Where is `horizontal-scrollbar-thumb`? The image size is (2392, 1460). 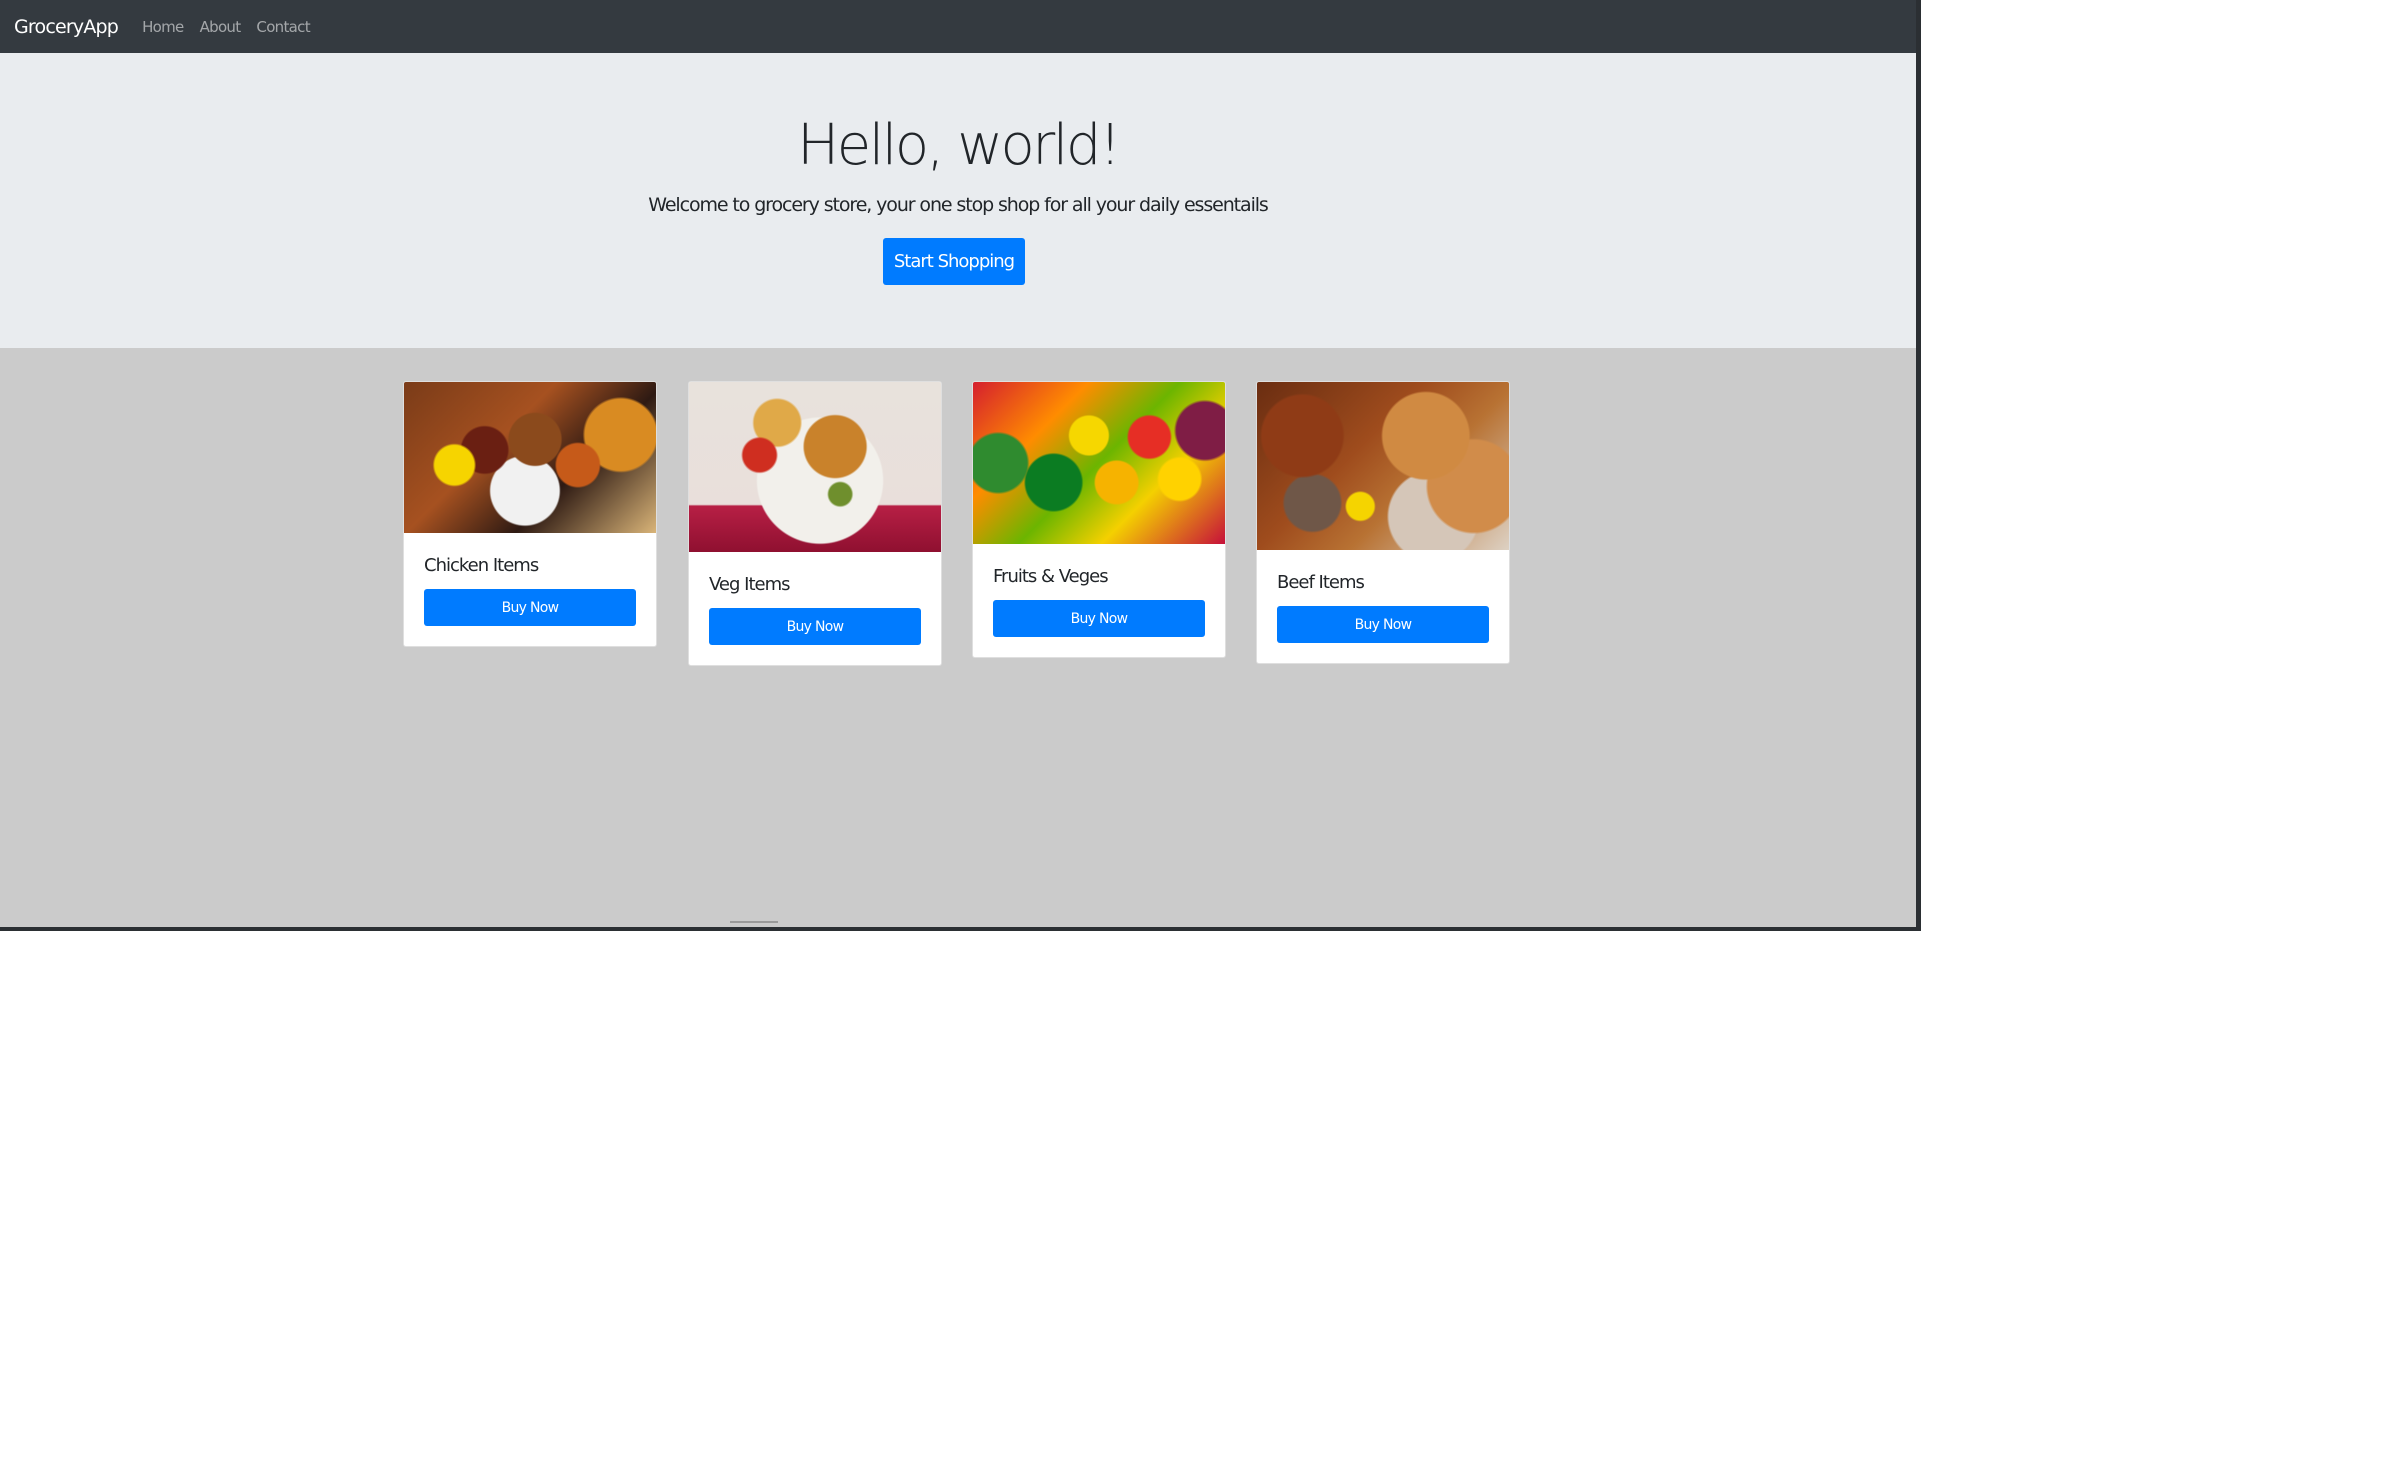
horizontal-scrollbar-thumb is located at coordinates (754, 922).